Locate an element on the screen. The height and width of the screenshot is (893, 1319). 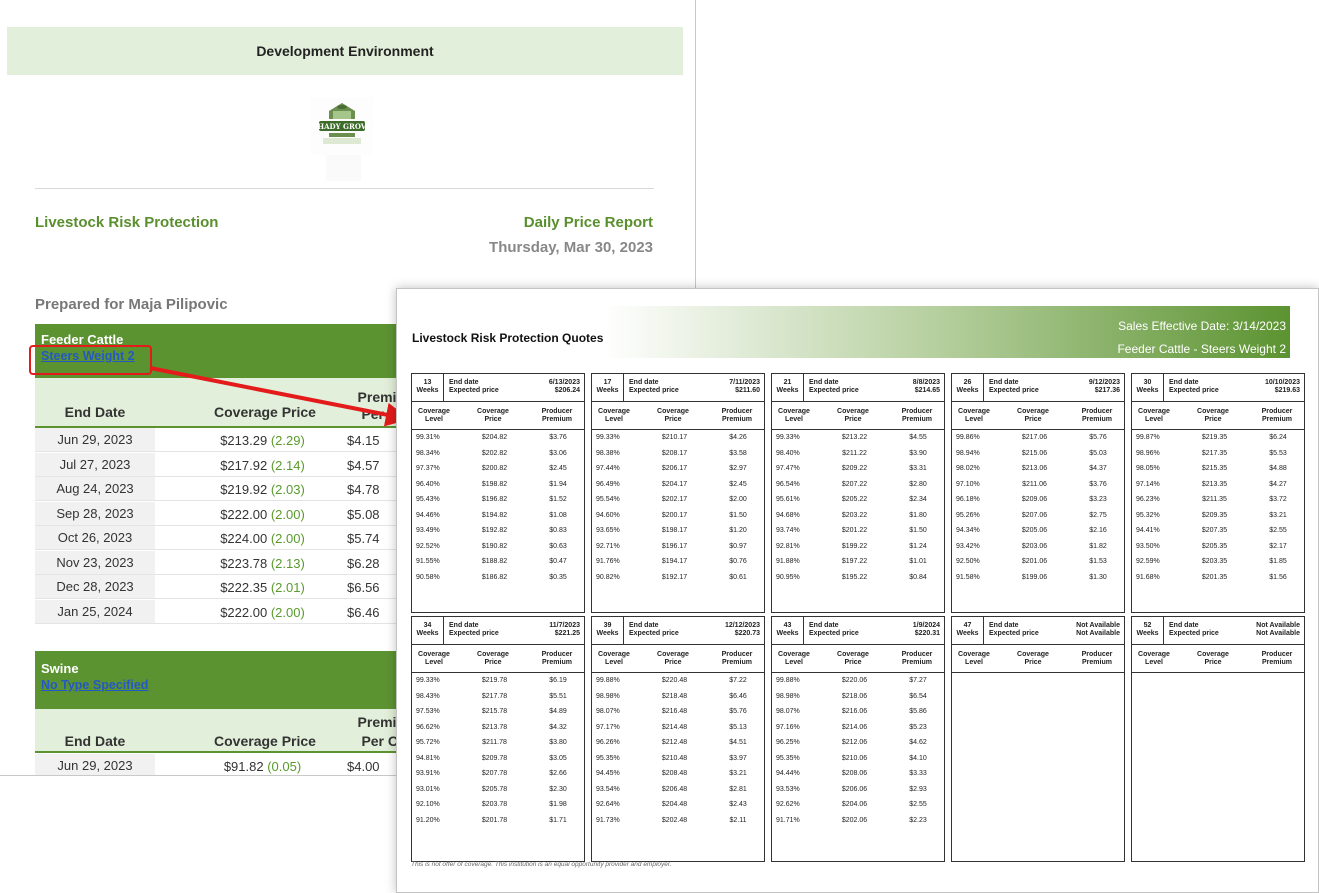
quote-row: 96.49% $204.17 $2.45 is located at coordinates (678, 485).